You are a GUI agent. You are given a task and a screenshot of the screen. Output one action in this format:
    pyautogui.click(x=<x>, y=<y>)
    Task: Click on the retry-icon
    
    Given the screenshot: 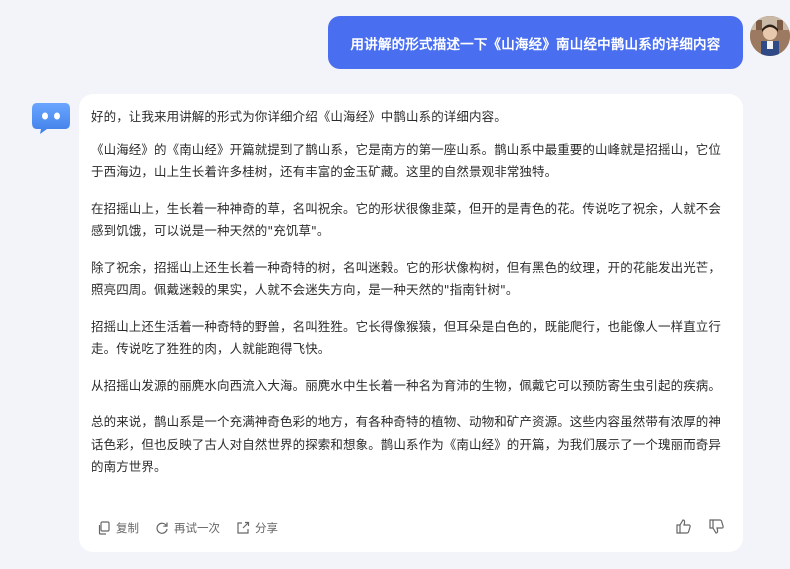 What is the action you would take?
    pyautogui.click(x=162, y=528)
    